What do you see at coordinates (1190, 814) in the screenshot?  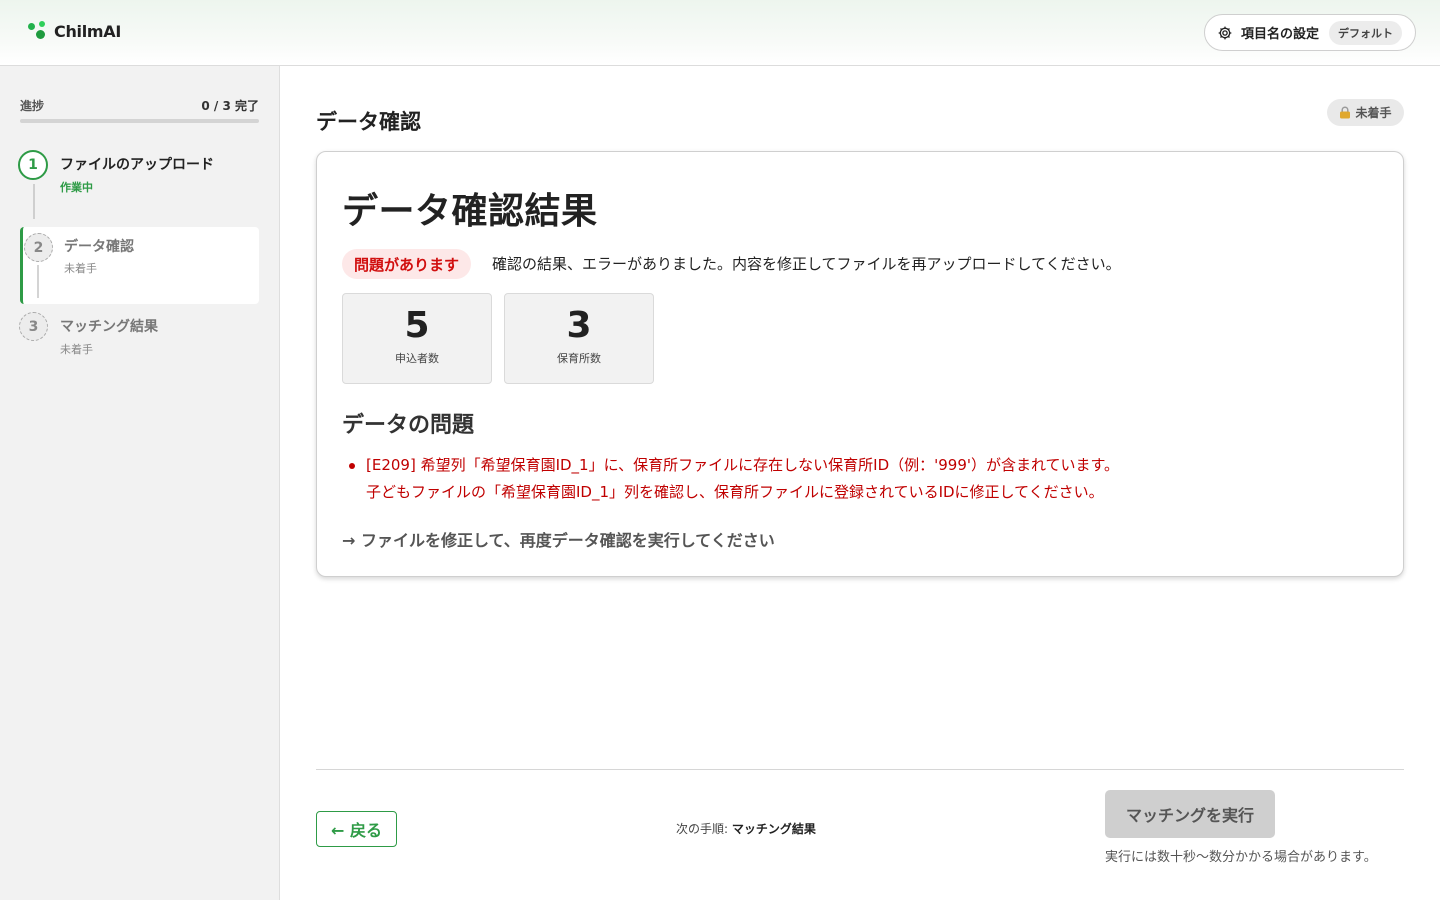 I see `run-matching-button: マッチングを実行` at bounding box center [1190, 814].